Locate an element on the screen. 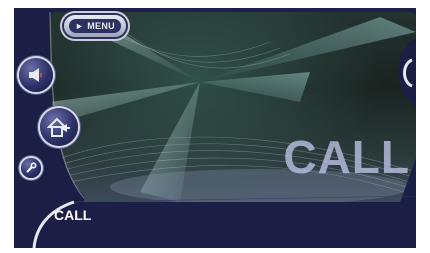 The image size is (430, 253). play-arrow-icon: ► is located at coordinates (80, 26).